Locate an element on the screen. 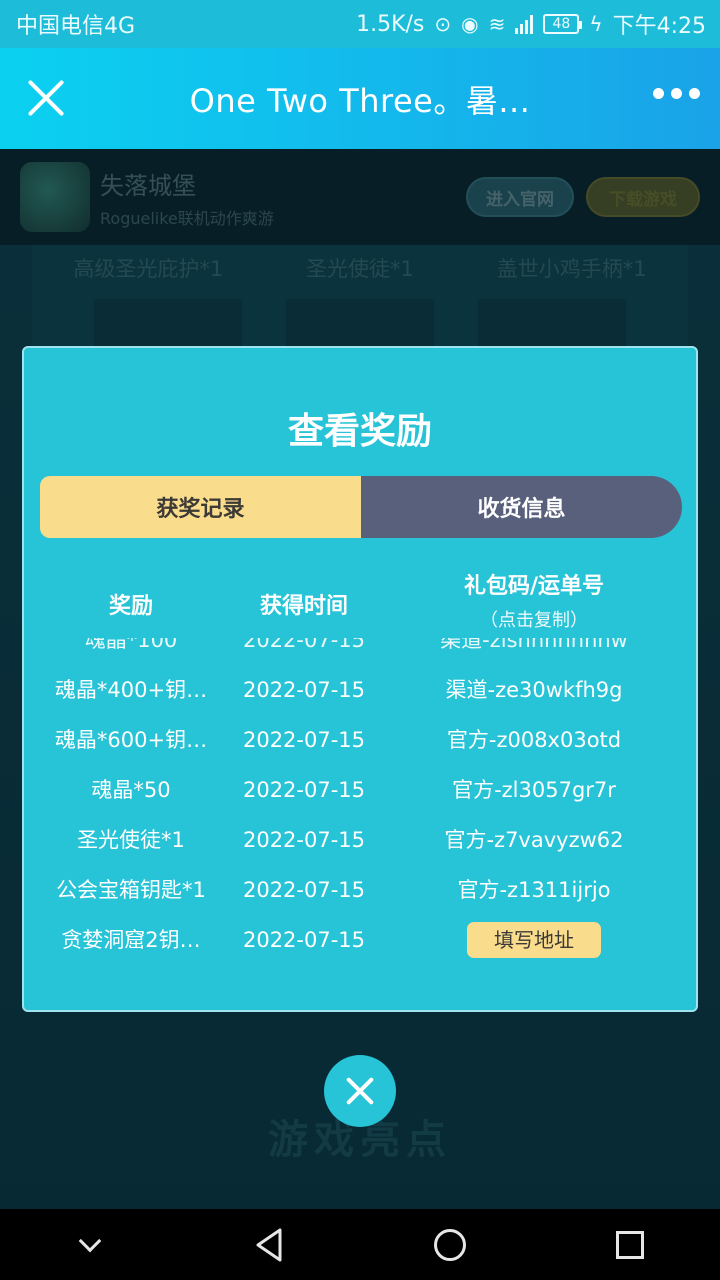 The width and height of the screenshot is (720, 1280). nav-home-button is located at coordinates (450, 1245).